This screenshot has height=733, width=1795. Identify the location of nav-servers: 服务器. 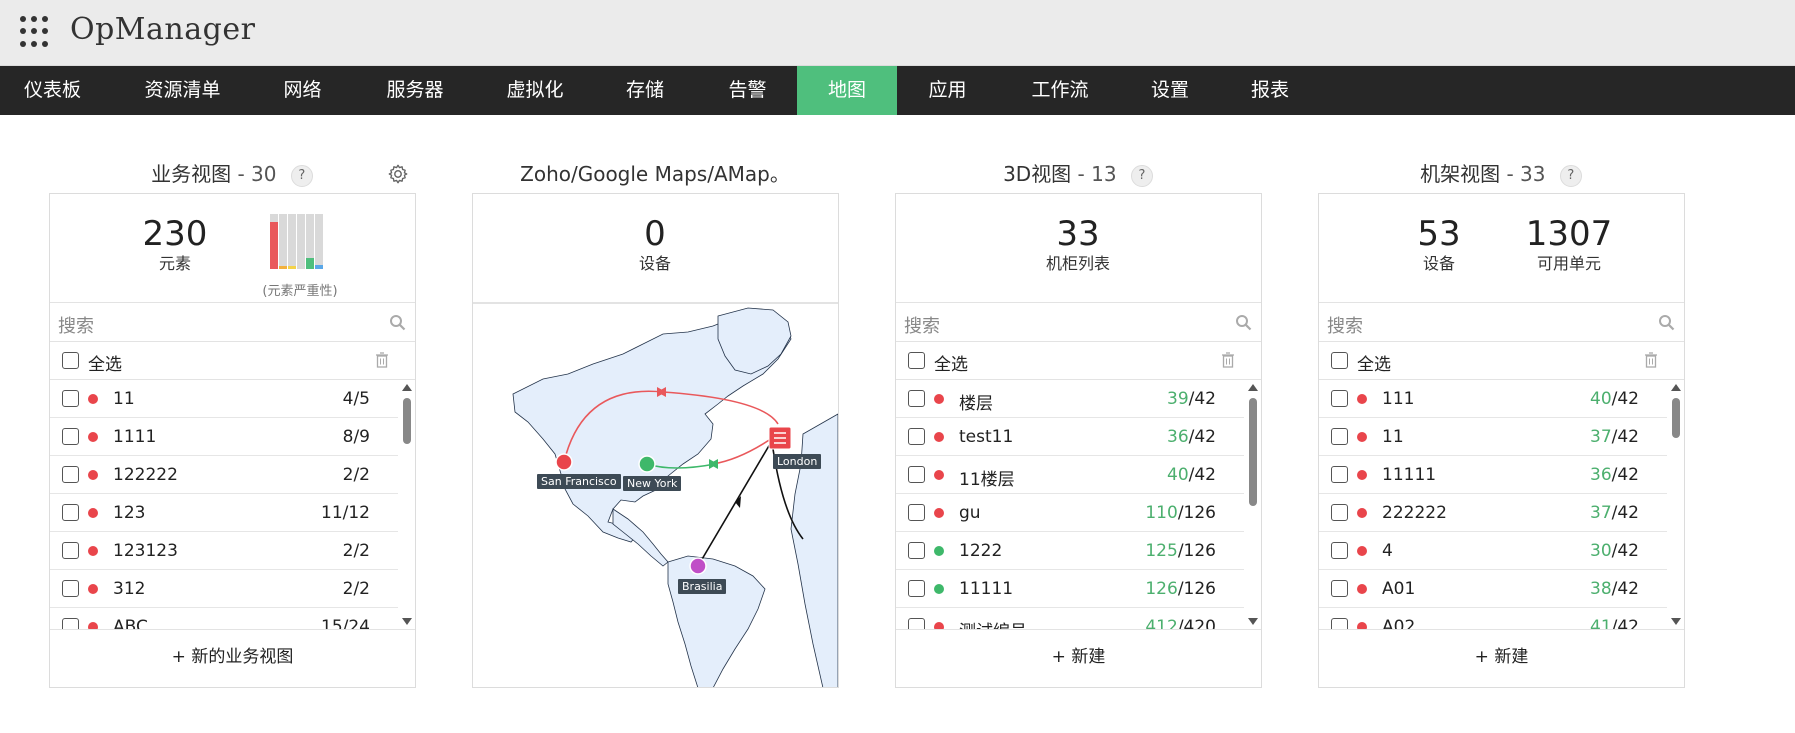
(415, 90).